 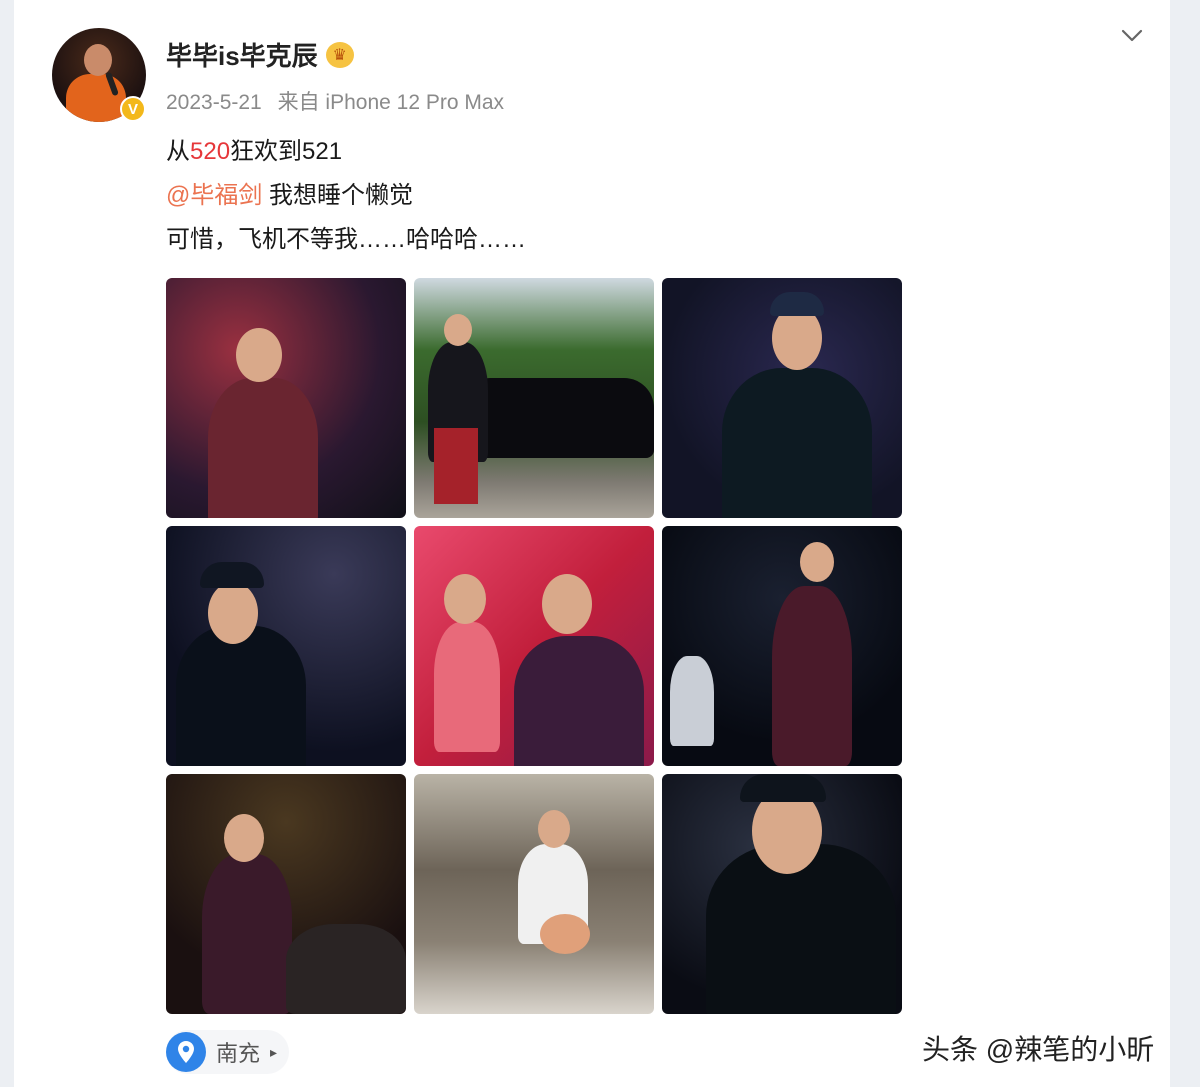 What do you see at coordinates (339, 54) in the screenshot?
I see `crown-icon: ♛` at bounding box center [339, 54].